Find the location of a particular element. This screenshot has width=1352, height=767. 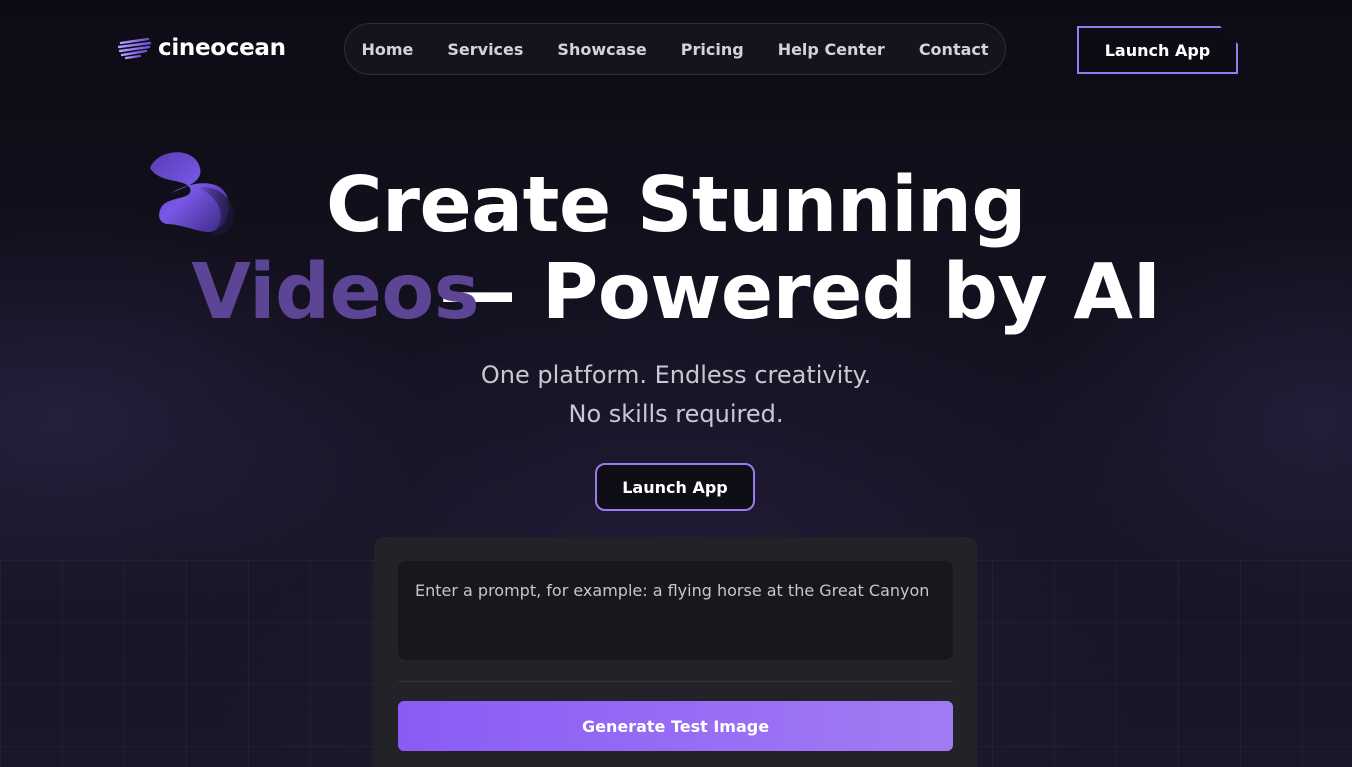

hero-title-rest: Powered by AI is located at coordinates (838, 292).